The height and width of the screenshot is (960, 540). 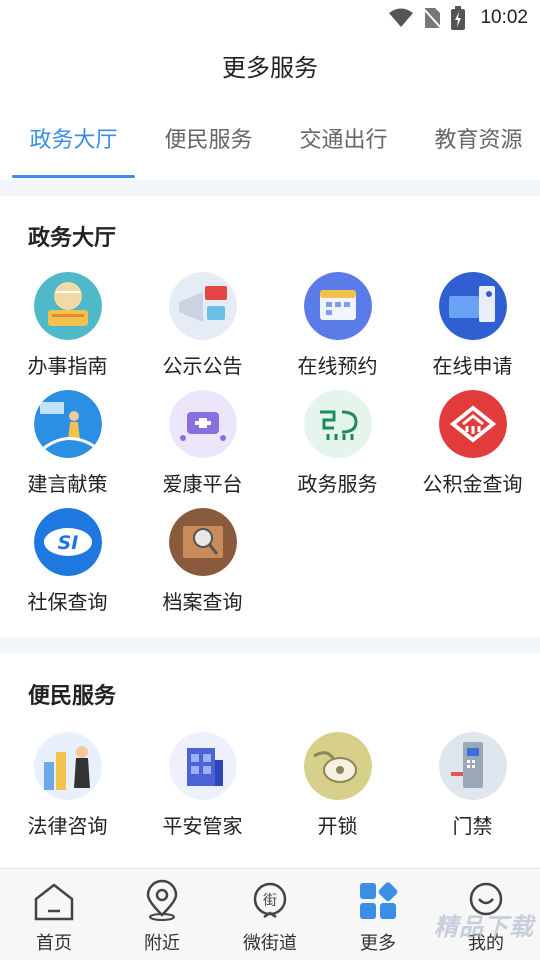 I want to click on service-label: 在线预约, so click(x=337, y=366).